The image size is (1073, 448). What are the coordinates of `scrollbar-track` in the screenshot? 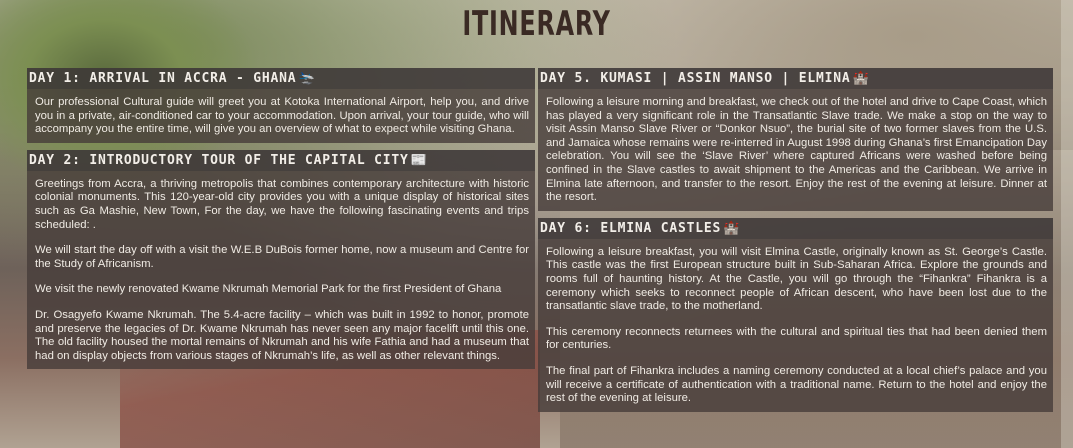 It's located at (1067, 224).